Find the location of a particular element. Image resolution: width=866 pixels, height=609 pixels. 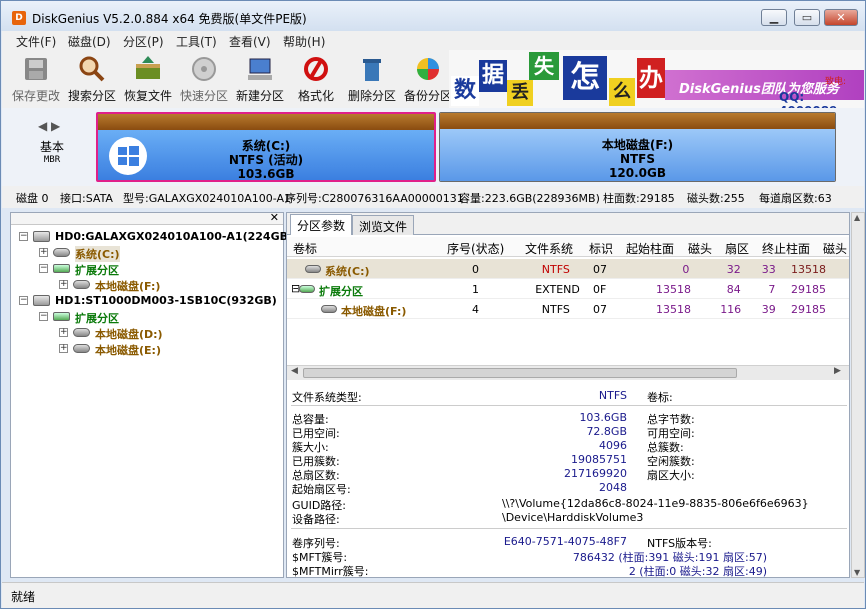

property-label: 起始扇区号: is located at coordinates (321, 489).